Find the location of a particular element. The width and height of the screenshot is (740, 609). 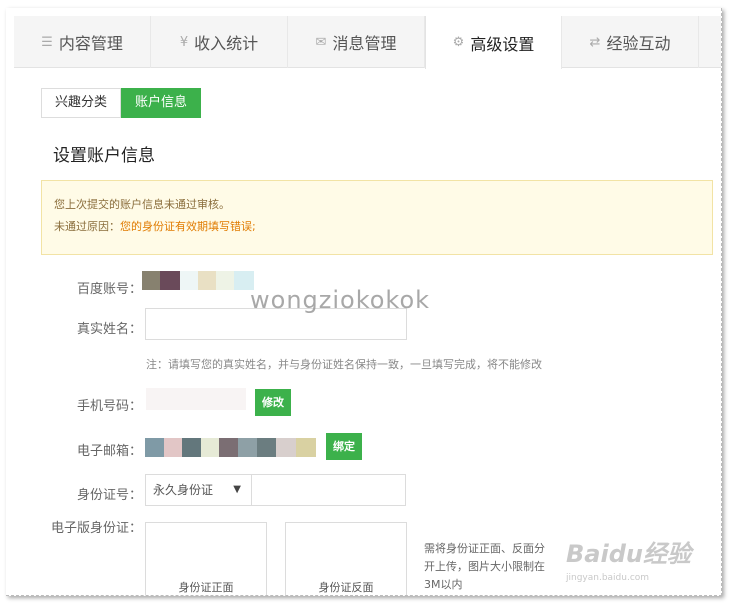

tab-1: ¥ 收入统计 is located at coordinates (219, 42).